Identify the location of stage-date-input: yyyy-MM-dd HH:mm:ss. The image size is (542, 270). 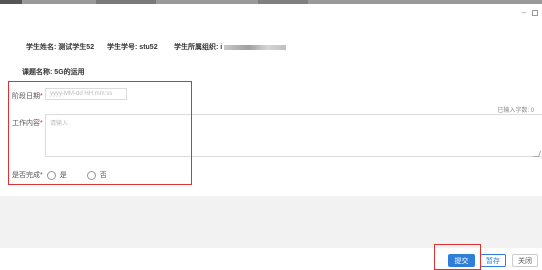
(86, 94).